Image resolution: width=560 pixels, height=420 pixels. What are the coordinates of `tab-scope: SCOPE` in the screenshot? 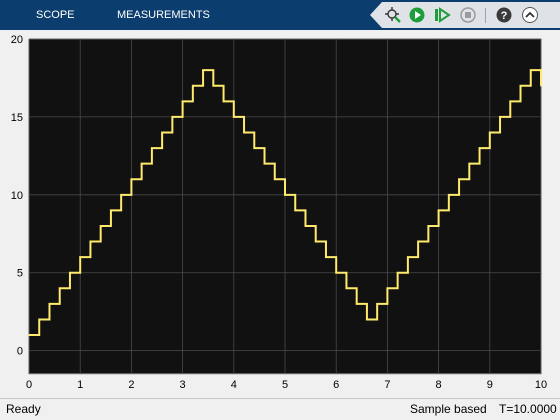 It's located at (55, 15).